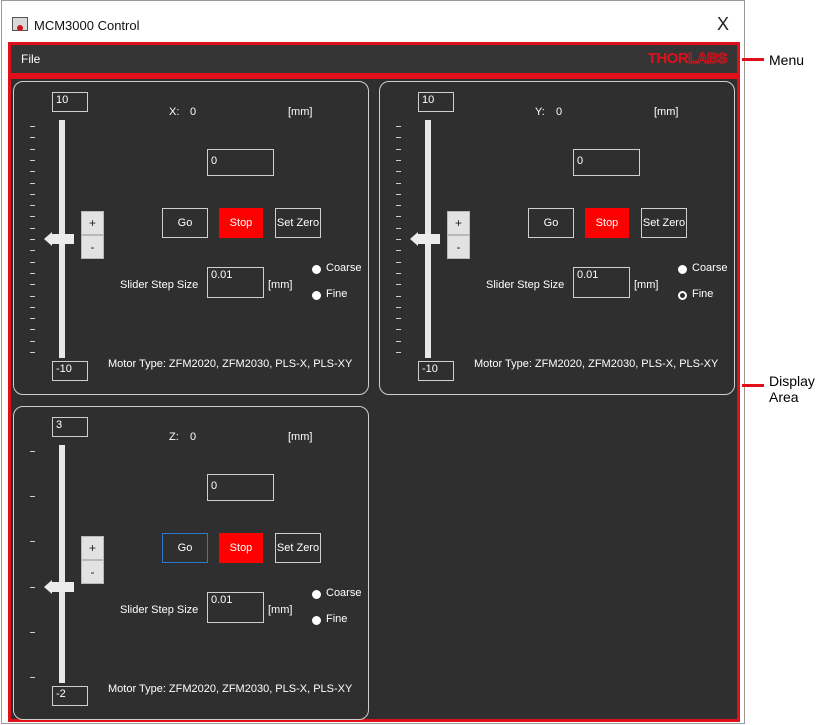  What do you see at coordinates (601, 282) in the screenshot?
I see `y-step-size-field: 0.01` at bounding box center [601, 282].